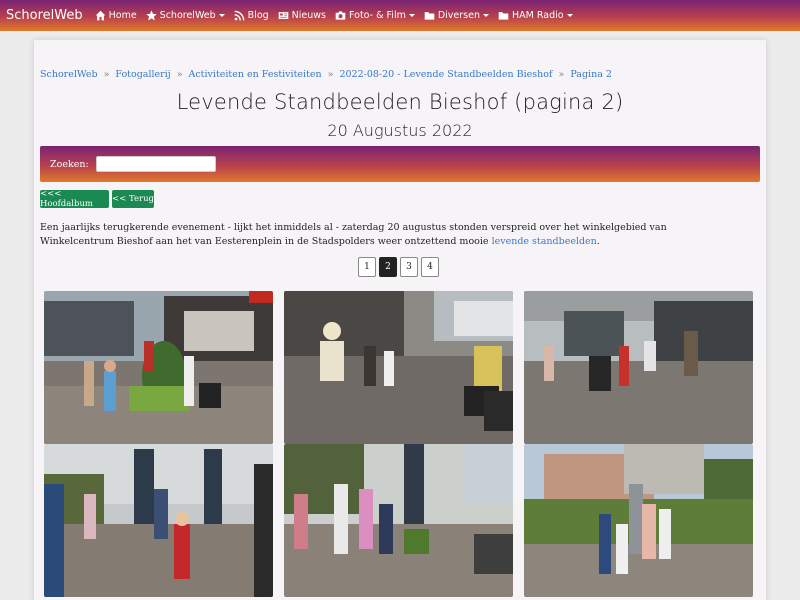 This screenshot has height=600, width=800. I want to click on pagination: 1 2 3 4, so click(398, 267).